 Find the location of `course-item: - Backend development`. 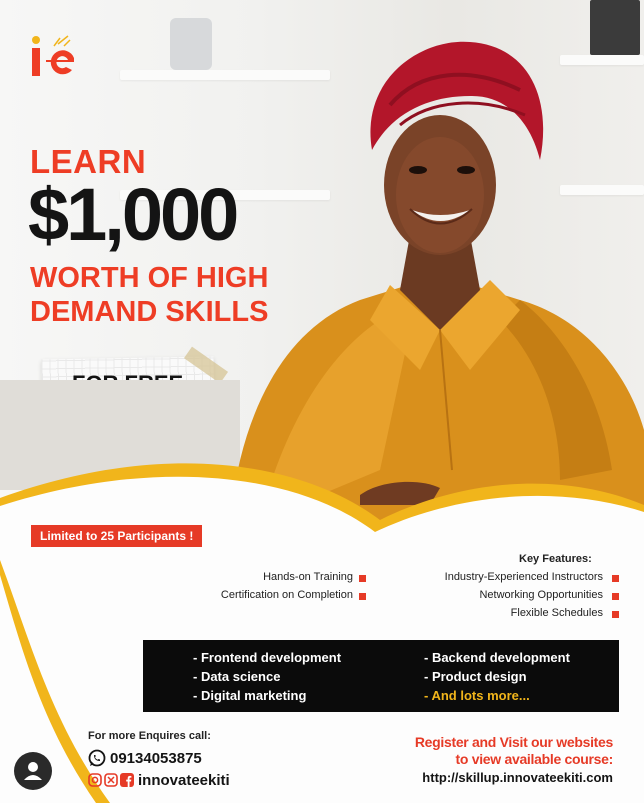

course-item: - Backend development is located at coordinates (497, 657).